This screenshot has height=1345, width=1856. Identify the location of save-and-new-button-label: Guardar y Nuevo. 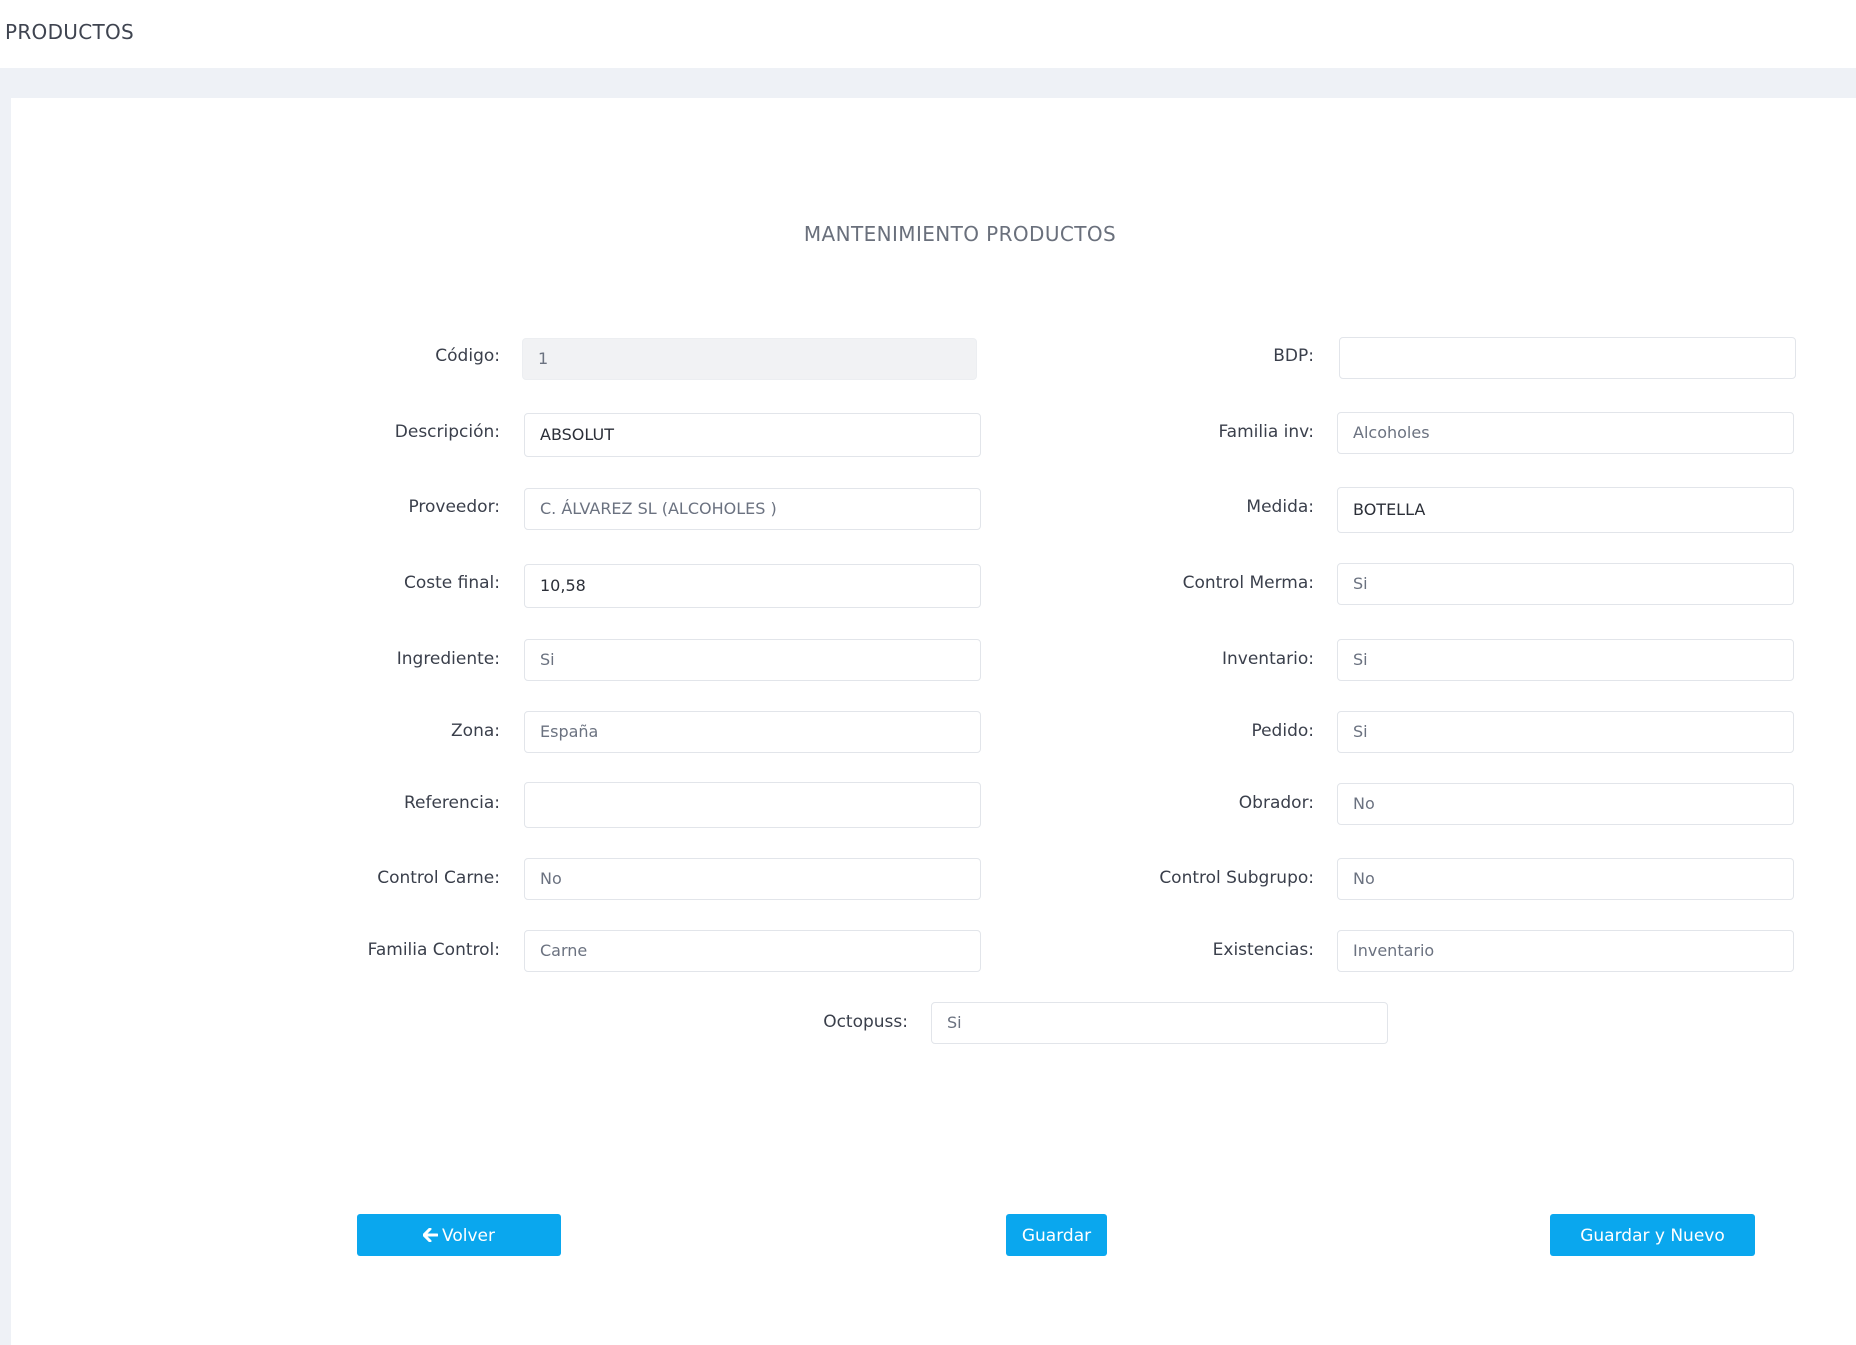
(1652, 1236).